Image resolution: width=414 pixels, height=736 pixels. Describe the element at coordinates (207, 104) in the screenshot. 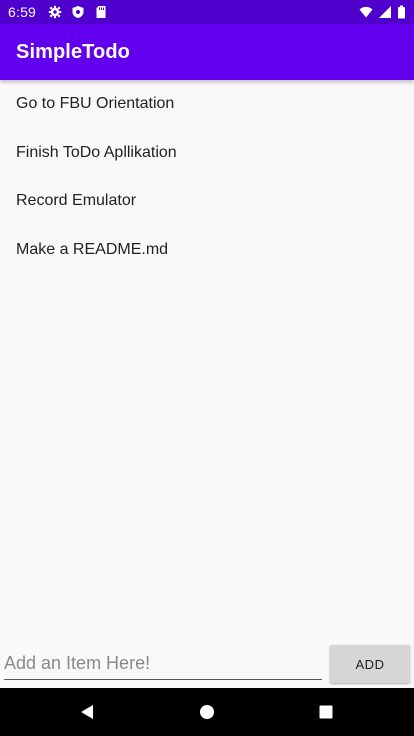

I see `todo-item: Go to FBU Orientation` at that location.